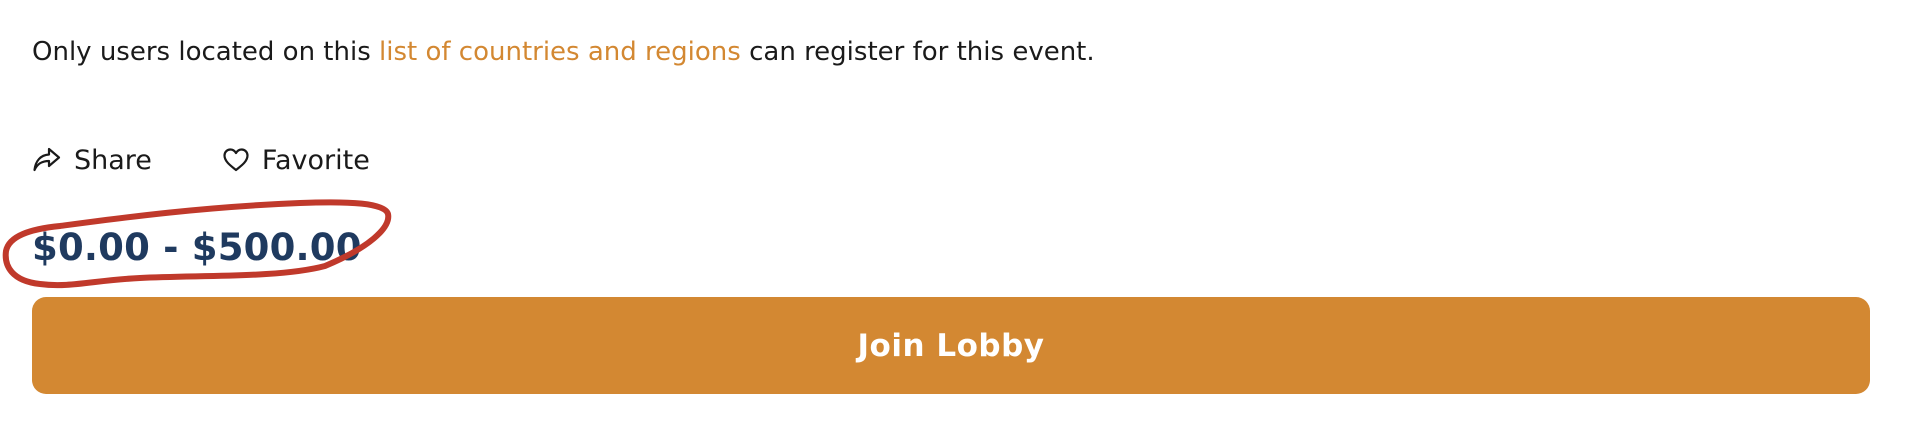 The height and width of the screenshot is (430, 1914). I want to click on share-arrow-icon, so click(47, 160).